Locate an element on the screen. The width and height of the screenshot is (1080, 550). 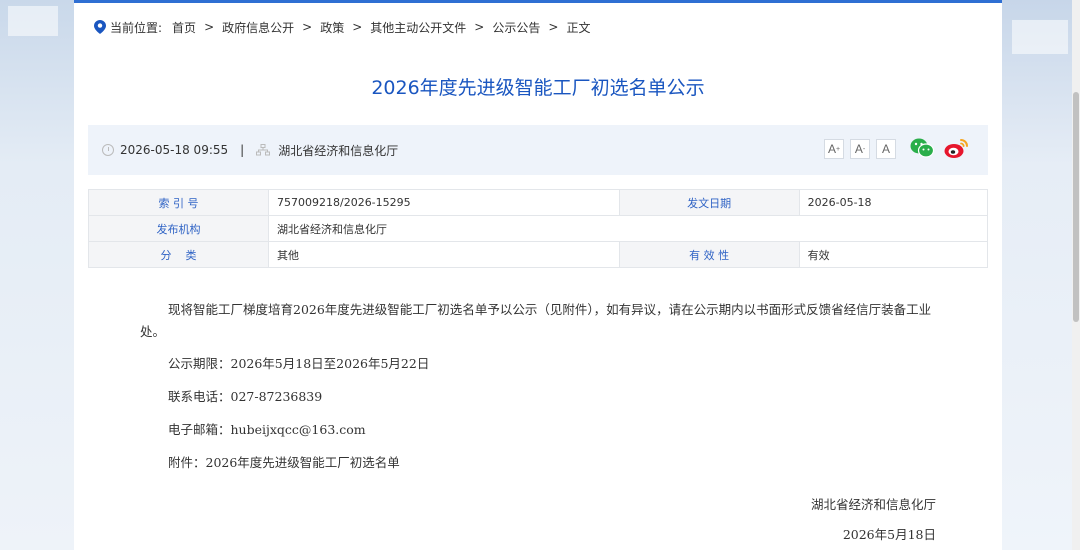
weibo-icon is located at coordinates (957, 148).